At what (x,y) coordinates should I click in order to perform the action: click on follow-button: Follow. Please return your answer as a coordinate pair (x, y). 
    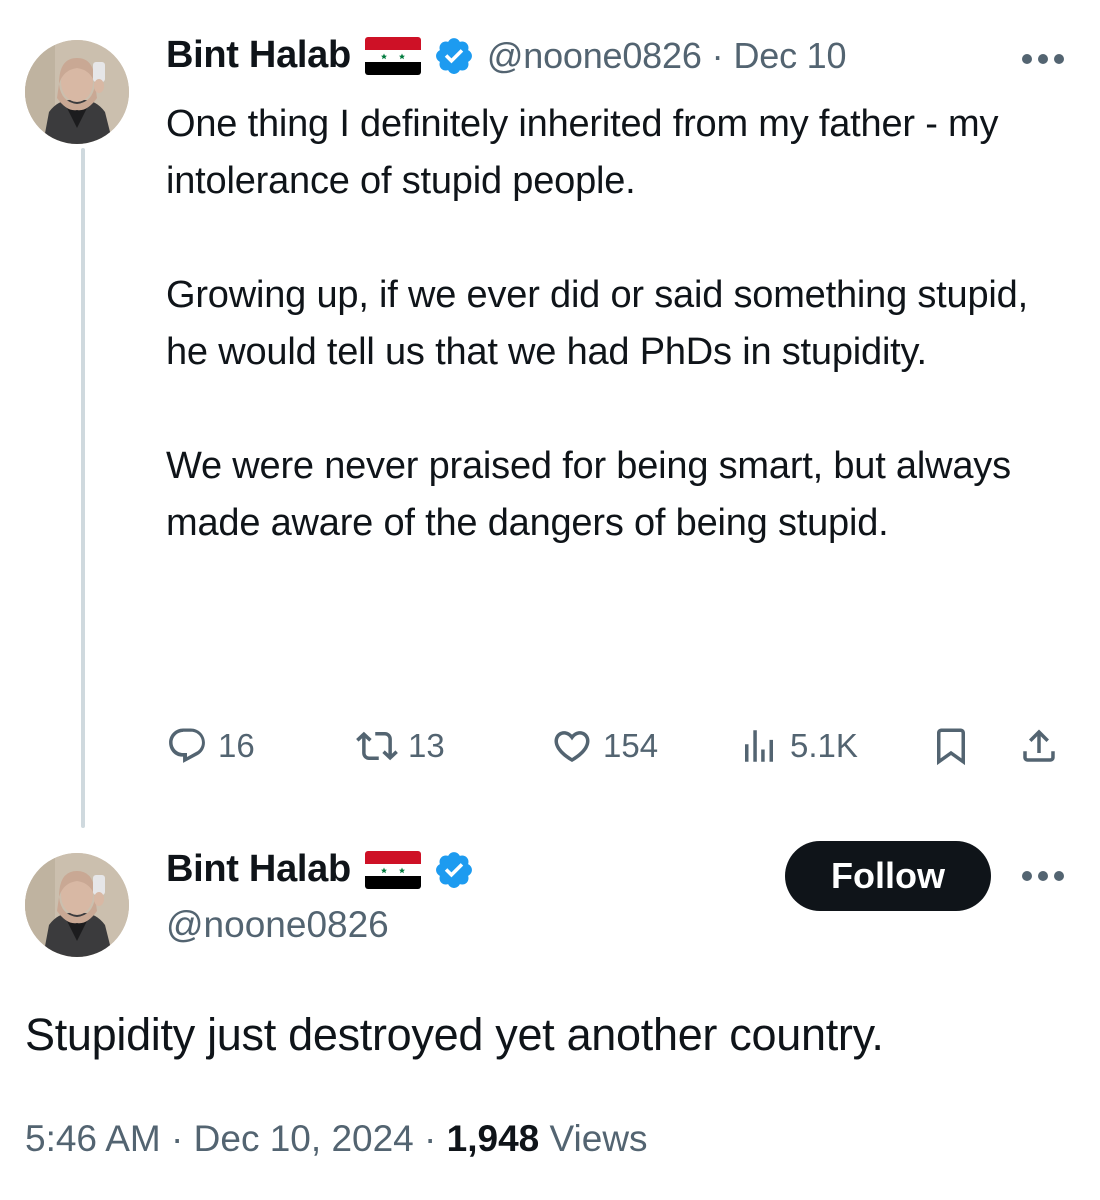
    Looking at the image, I should click on (888, 876).